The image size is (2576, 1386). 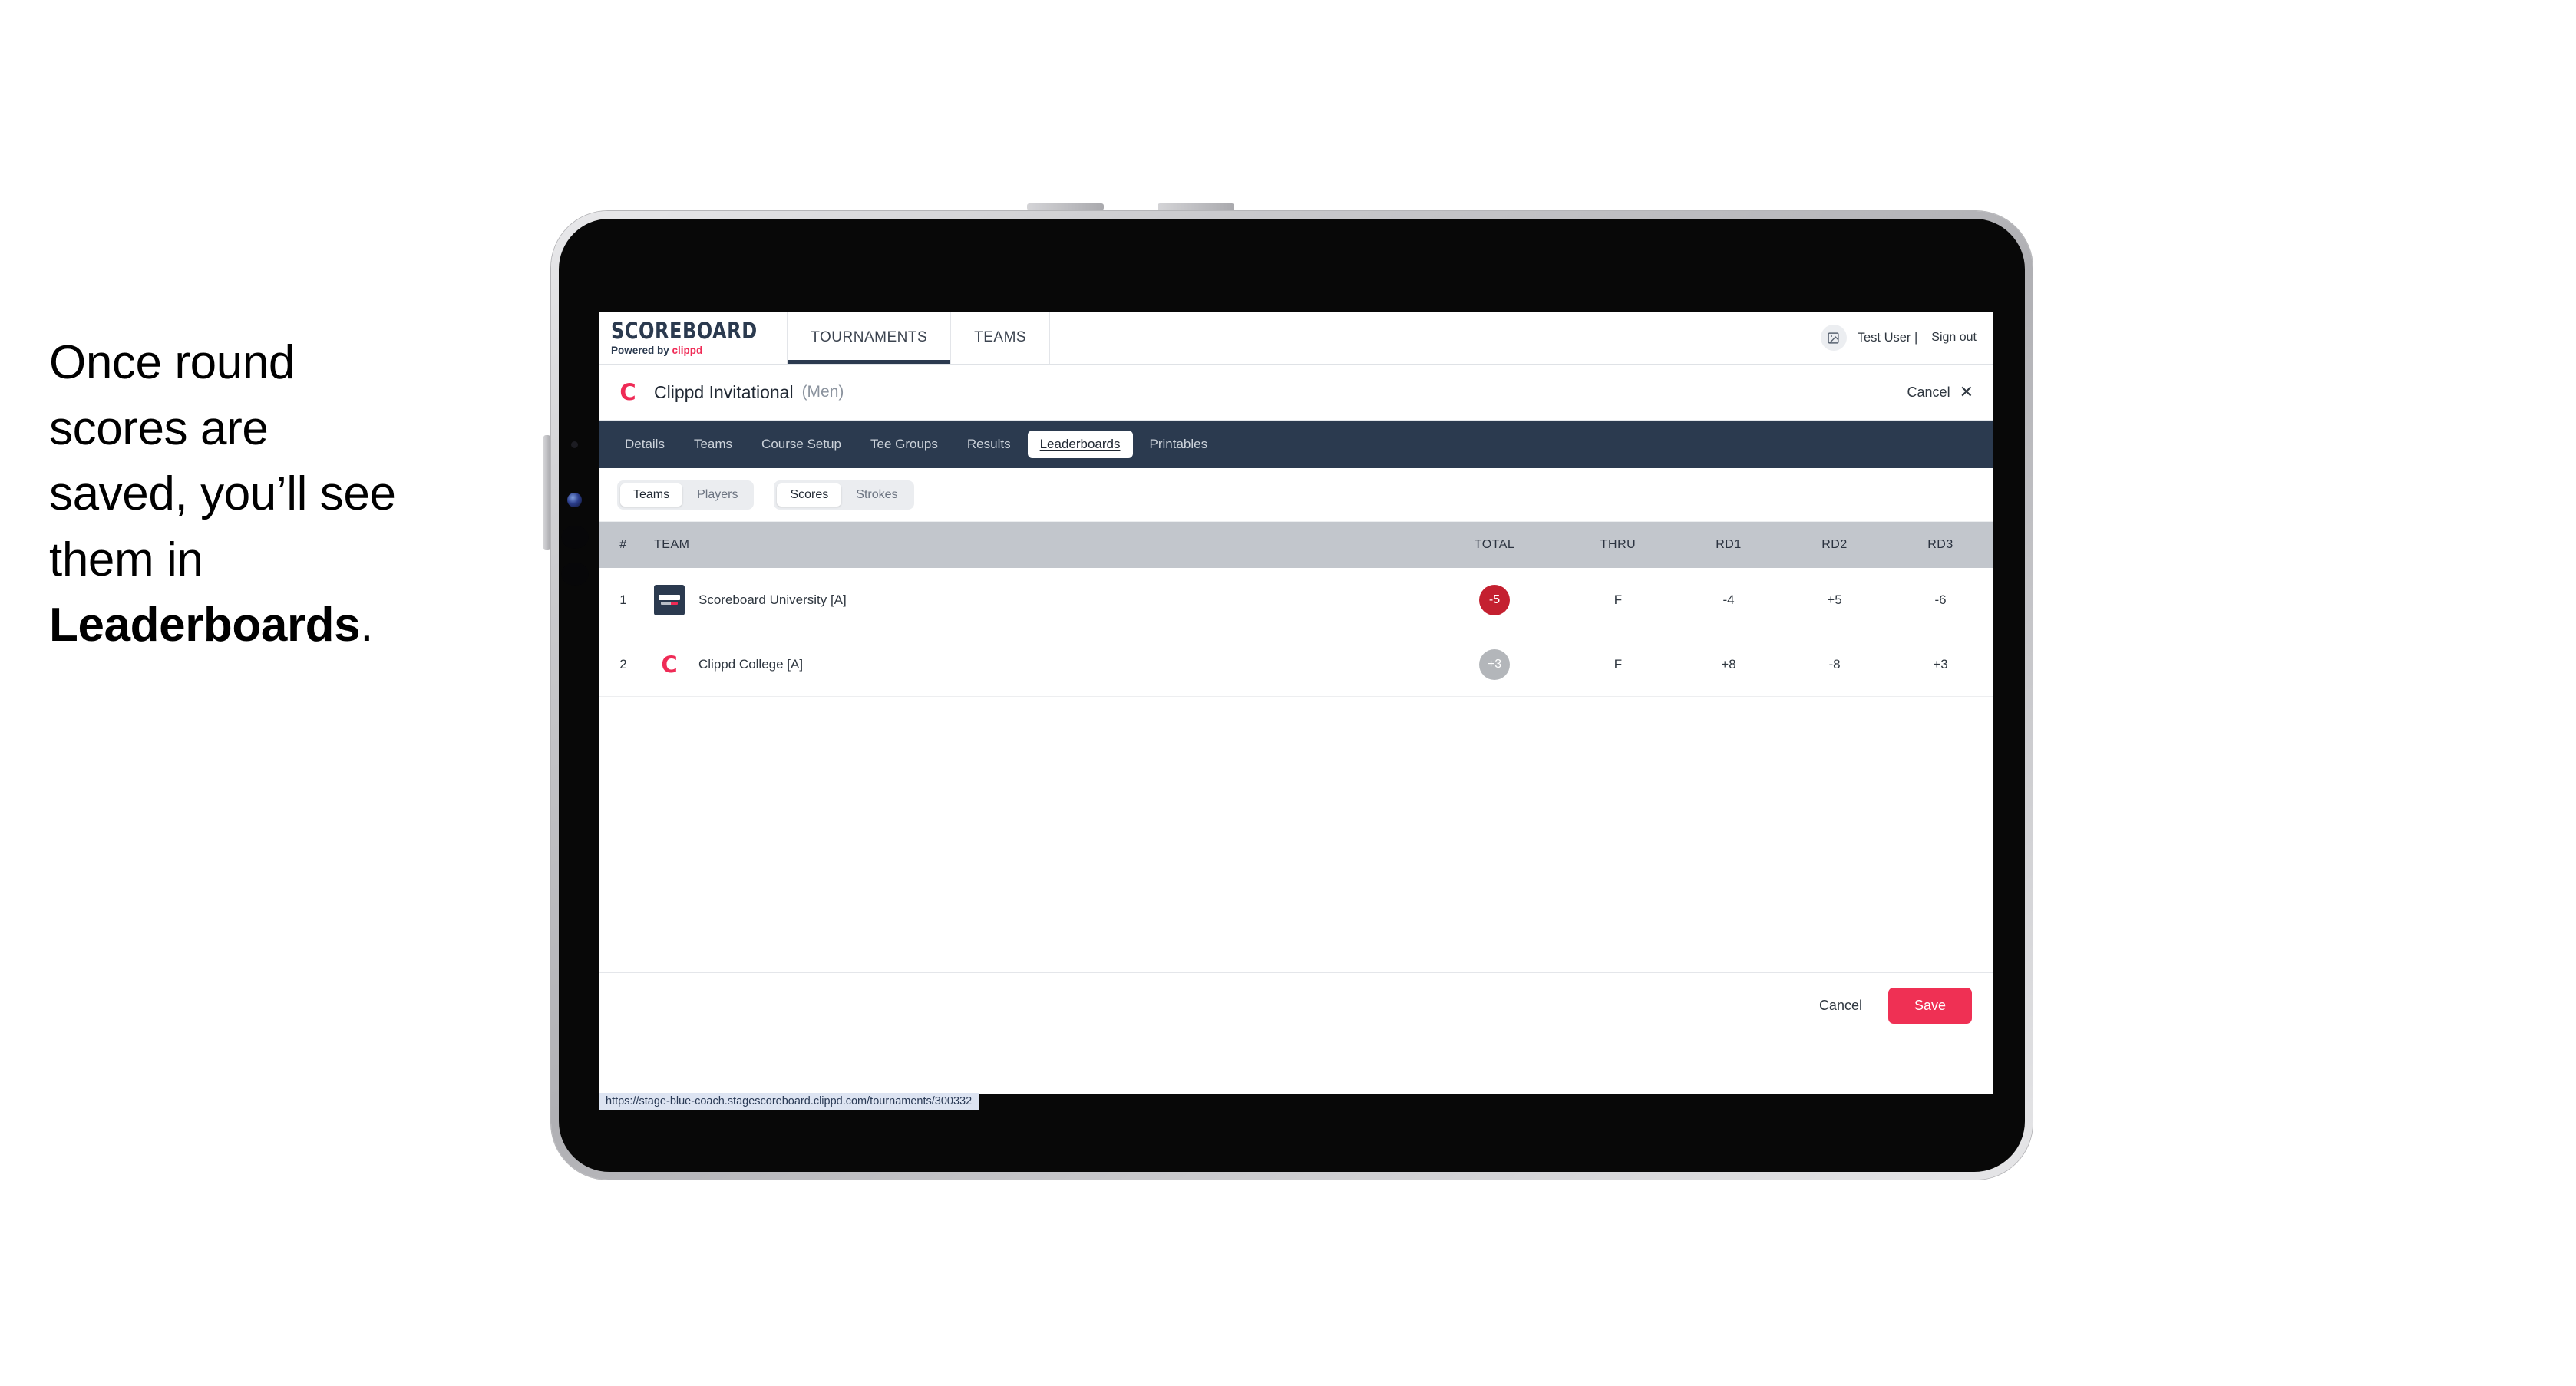 I want to click on scope-option-players: Players, so click(x=717, y=495).